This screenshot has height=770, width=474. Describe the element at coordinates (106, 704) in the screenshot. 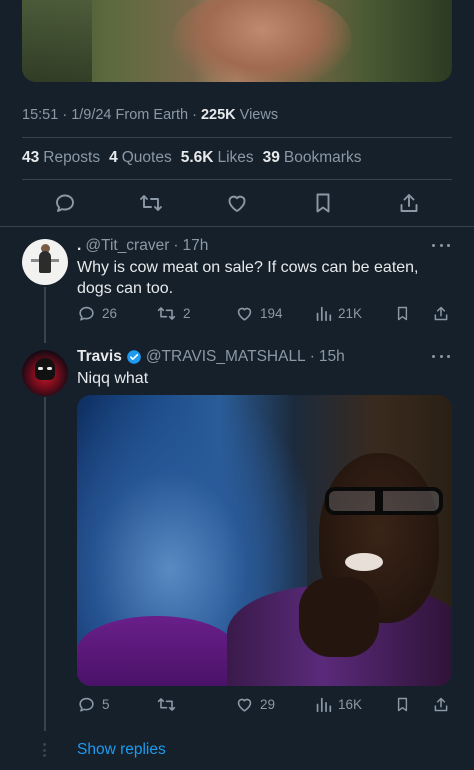

I see `reply-count: 5` at that location.